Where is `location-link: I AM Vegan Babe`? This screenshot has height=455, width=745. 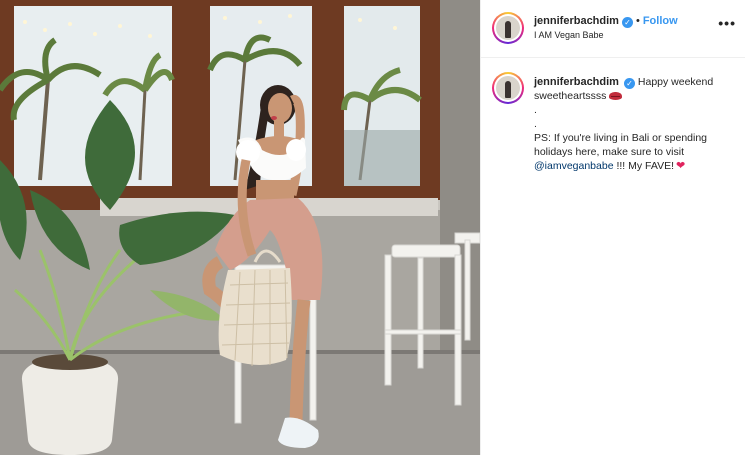 location-link: I AM Vegan Babe is located at coordinates (569, 35).